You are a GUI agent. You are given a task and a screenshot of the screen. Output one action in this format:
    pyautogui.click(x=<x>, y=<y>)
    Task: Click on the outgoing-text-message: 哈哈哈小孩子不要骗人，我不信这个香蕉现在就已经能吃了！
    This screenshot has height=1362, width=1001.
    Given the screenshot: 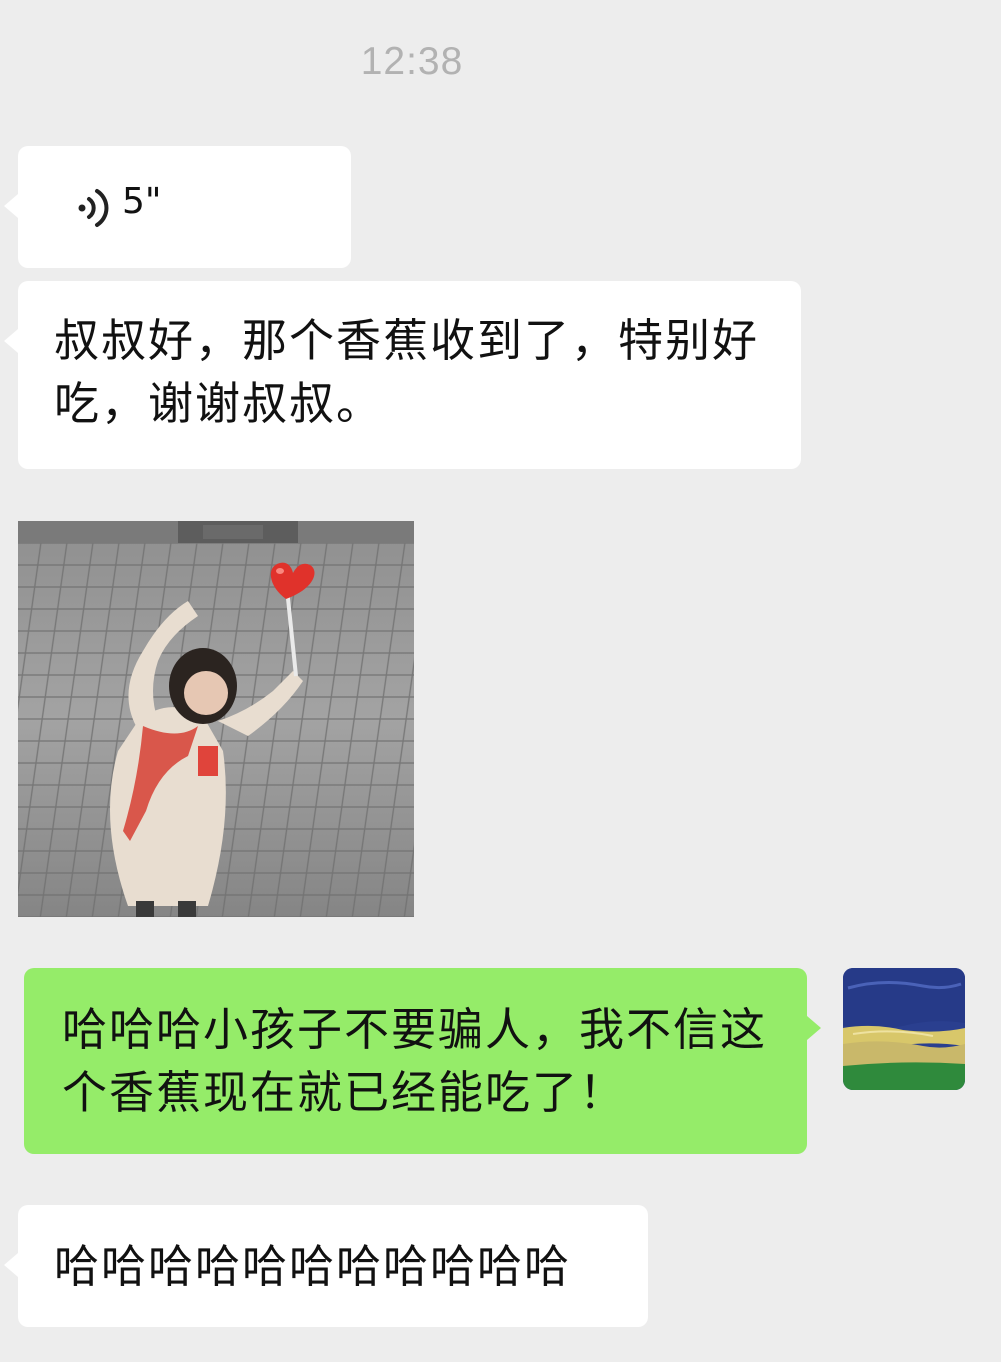 What is the action you would take?
    pyautogui.click(x=422, y=1061)
    